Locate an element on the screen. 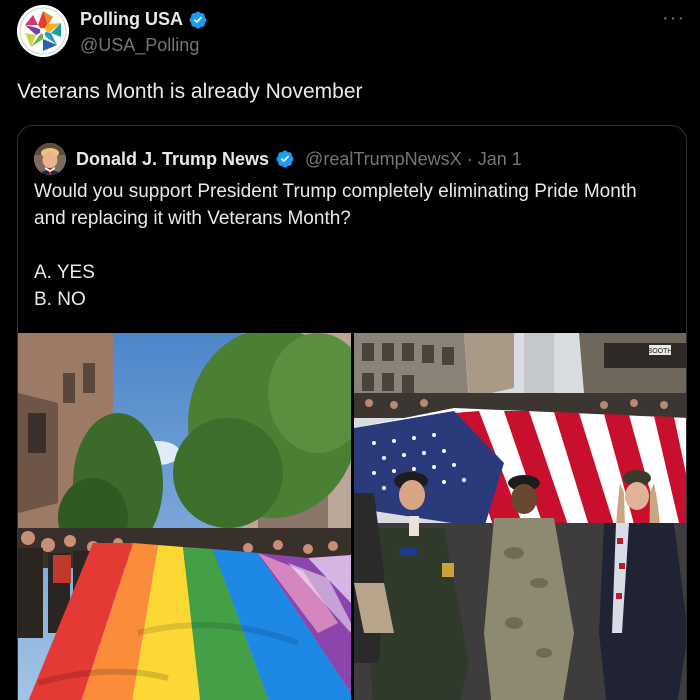 This screenshot has height=700, width=700. author-handle: @USA_Polling is located at coordinates (139, 45).